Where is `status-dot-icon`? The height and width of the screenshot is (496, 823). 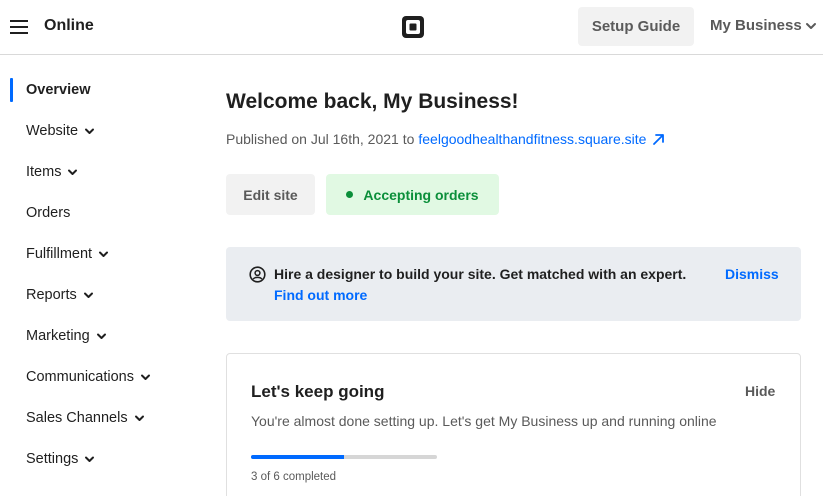
status-dot-icon is located at coordinates (350, 194).